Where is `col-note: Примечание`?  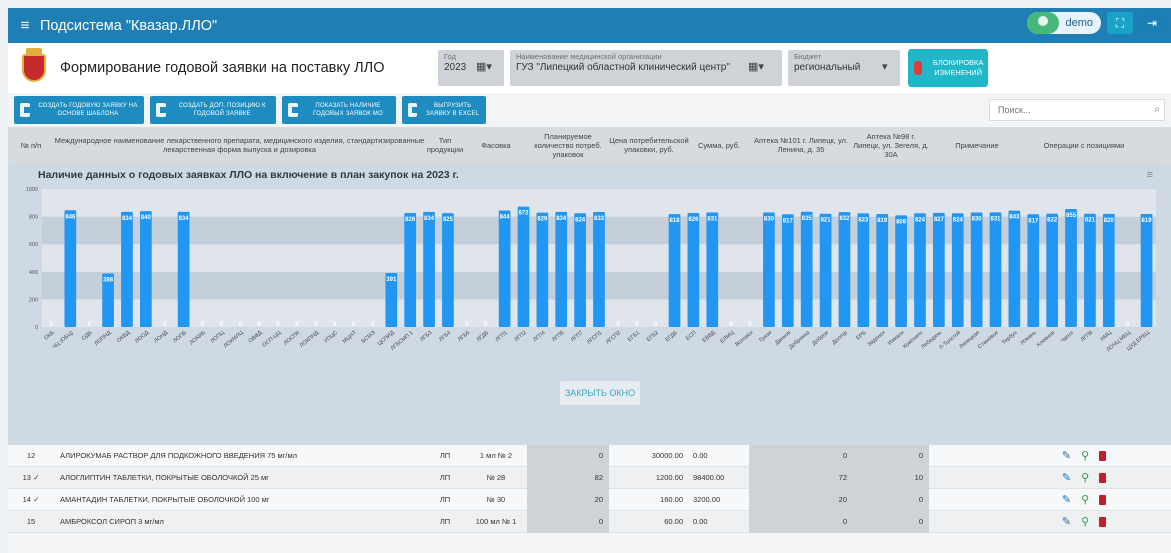
col-note: Примечание is located at coordinates (977, 145).